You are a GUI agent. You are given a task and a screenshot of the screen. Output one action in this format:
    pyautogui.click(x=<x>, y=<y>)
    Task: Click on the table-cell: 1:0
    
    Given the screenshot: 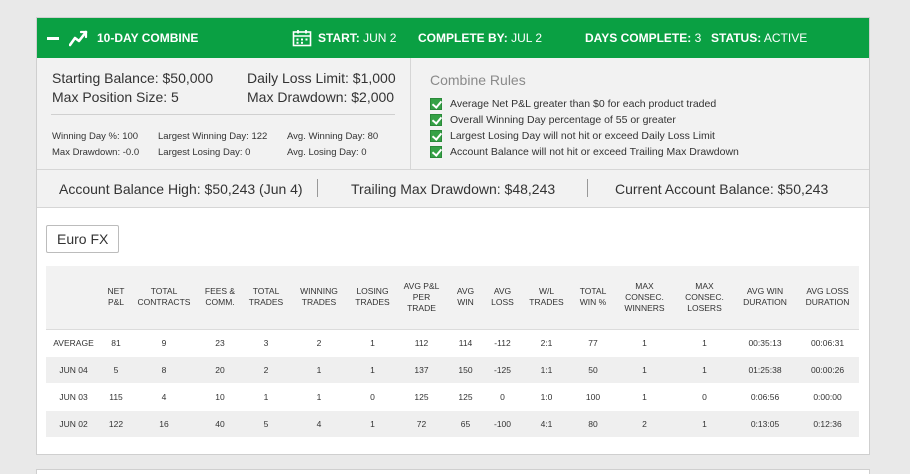 What is the action you would take?
    pyautogui.click(x=546, y=396)
    